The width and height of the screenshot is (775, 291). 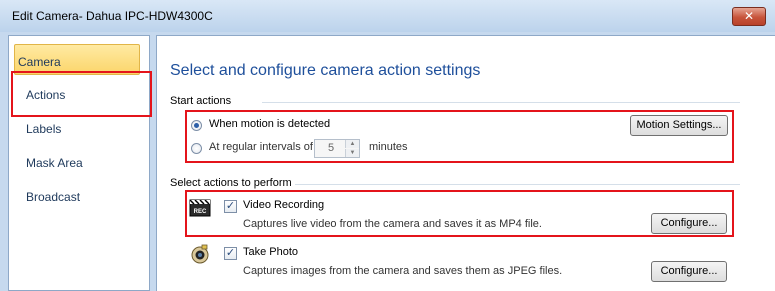 What do you see at coordinates (231, 183) in the screenshot?
I see `select-actions-label: Select actions to perform` at bounding box center [231, 183].